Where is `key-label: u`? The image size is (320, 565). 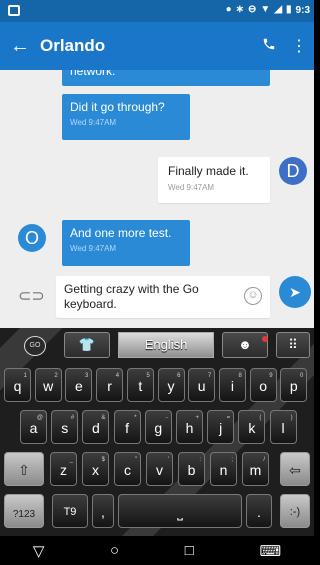
key-label: u is located at coordinates (201, 386).